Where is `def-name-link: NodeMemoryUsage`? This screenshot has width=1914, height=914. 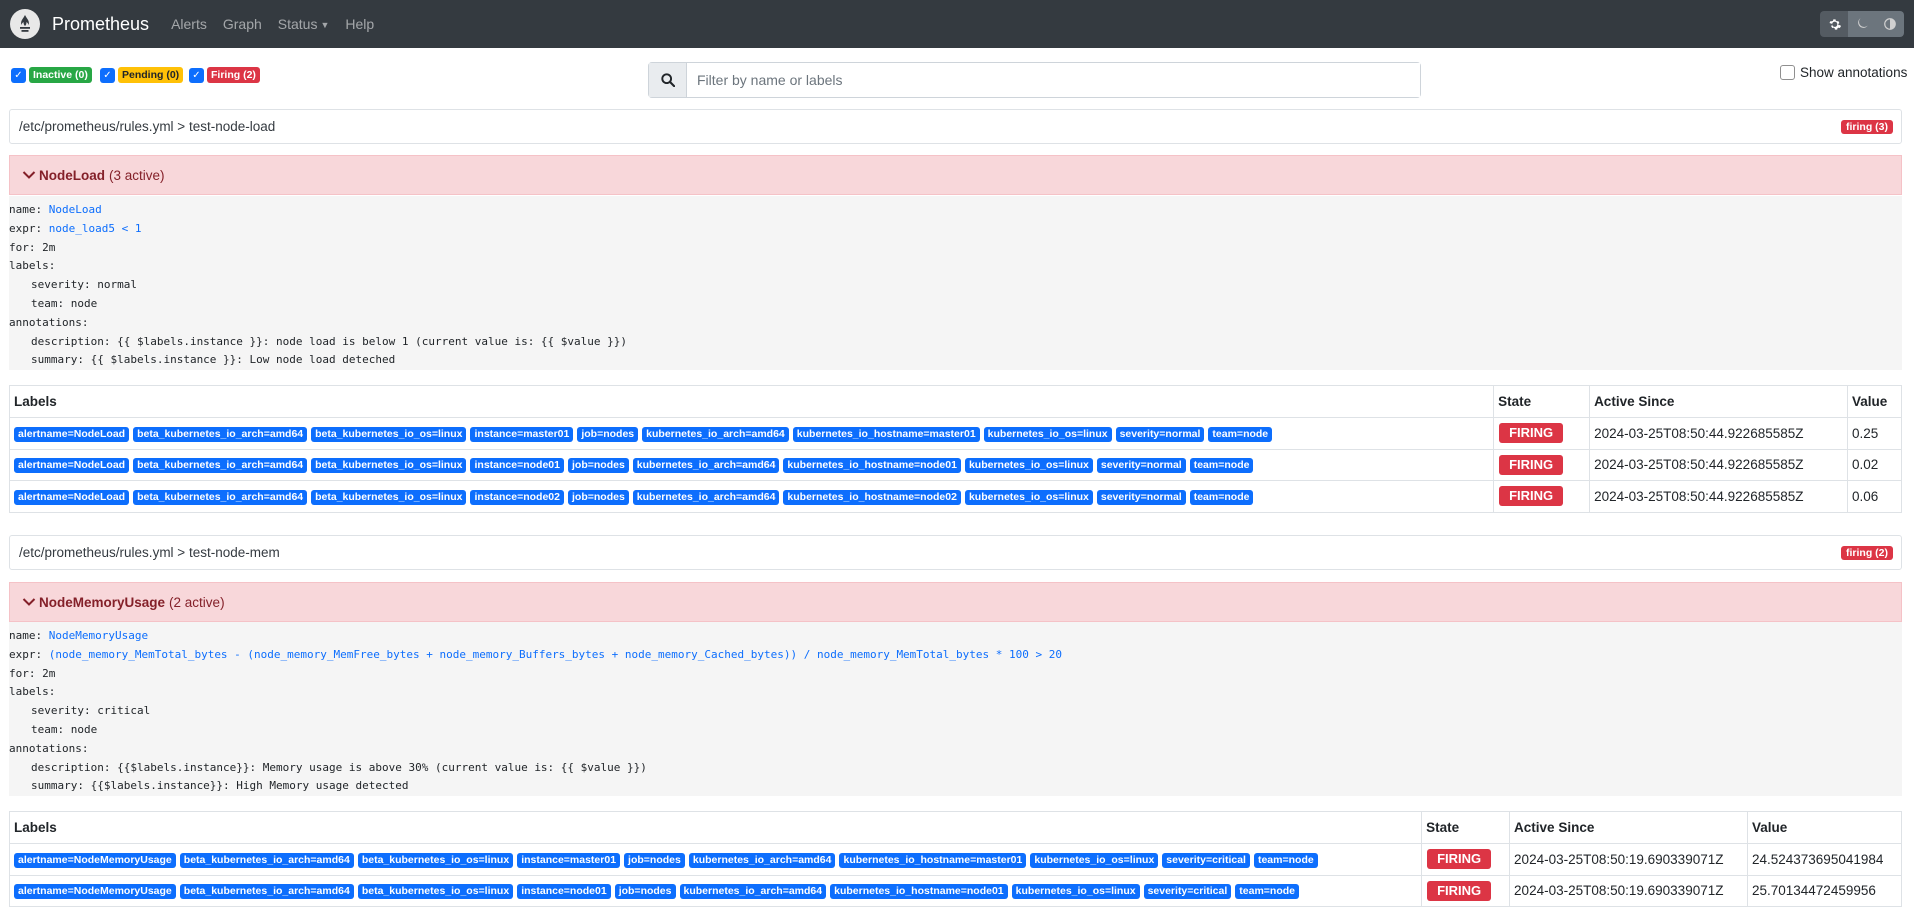 def-name-link: NodeMemoryUsage is located at coordinates (98, 635).